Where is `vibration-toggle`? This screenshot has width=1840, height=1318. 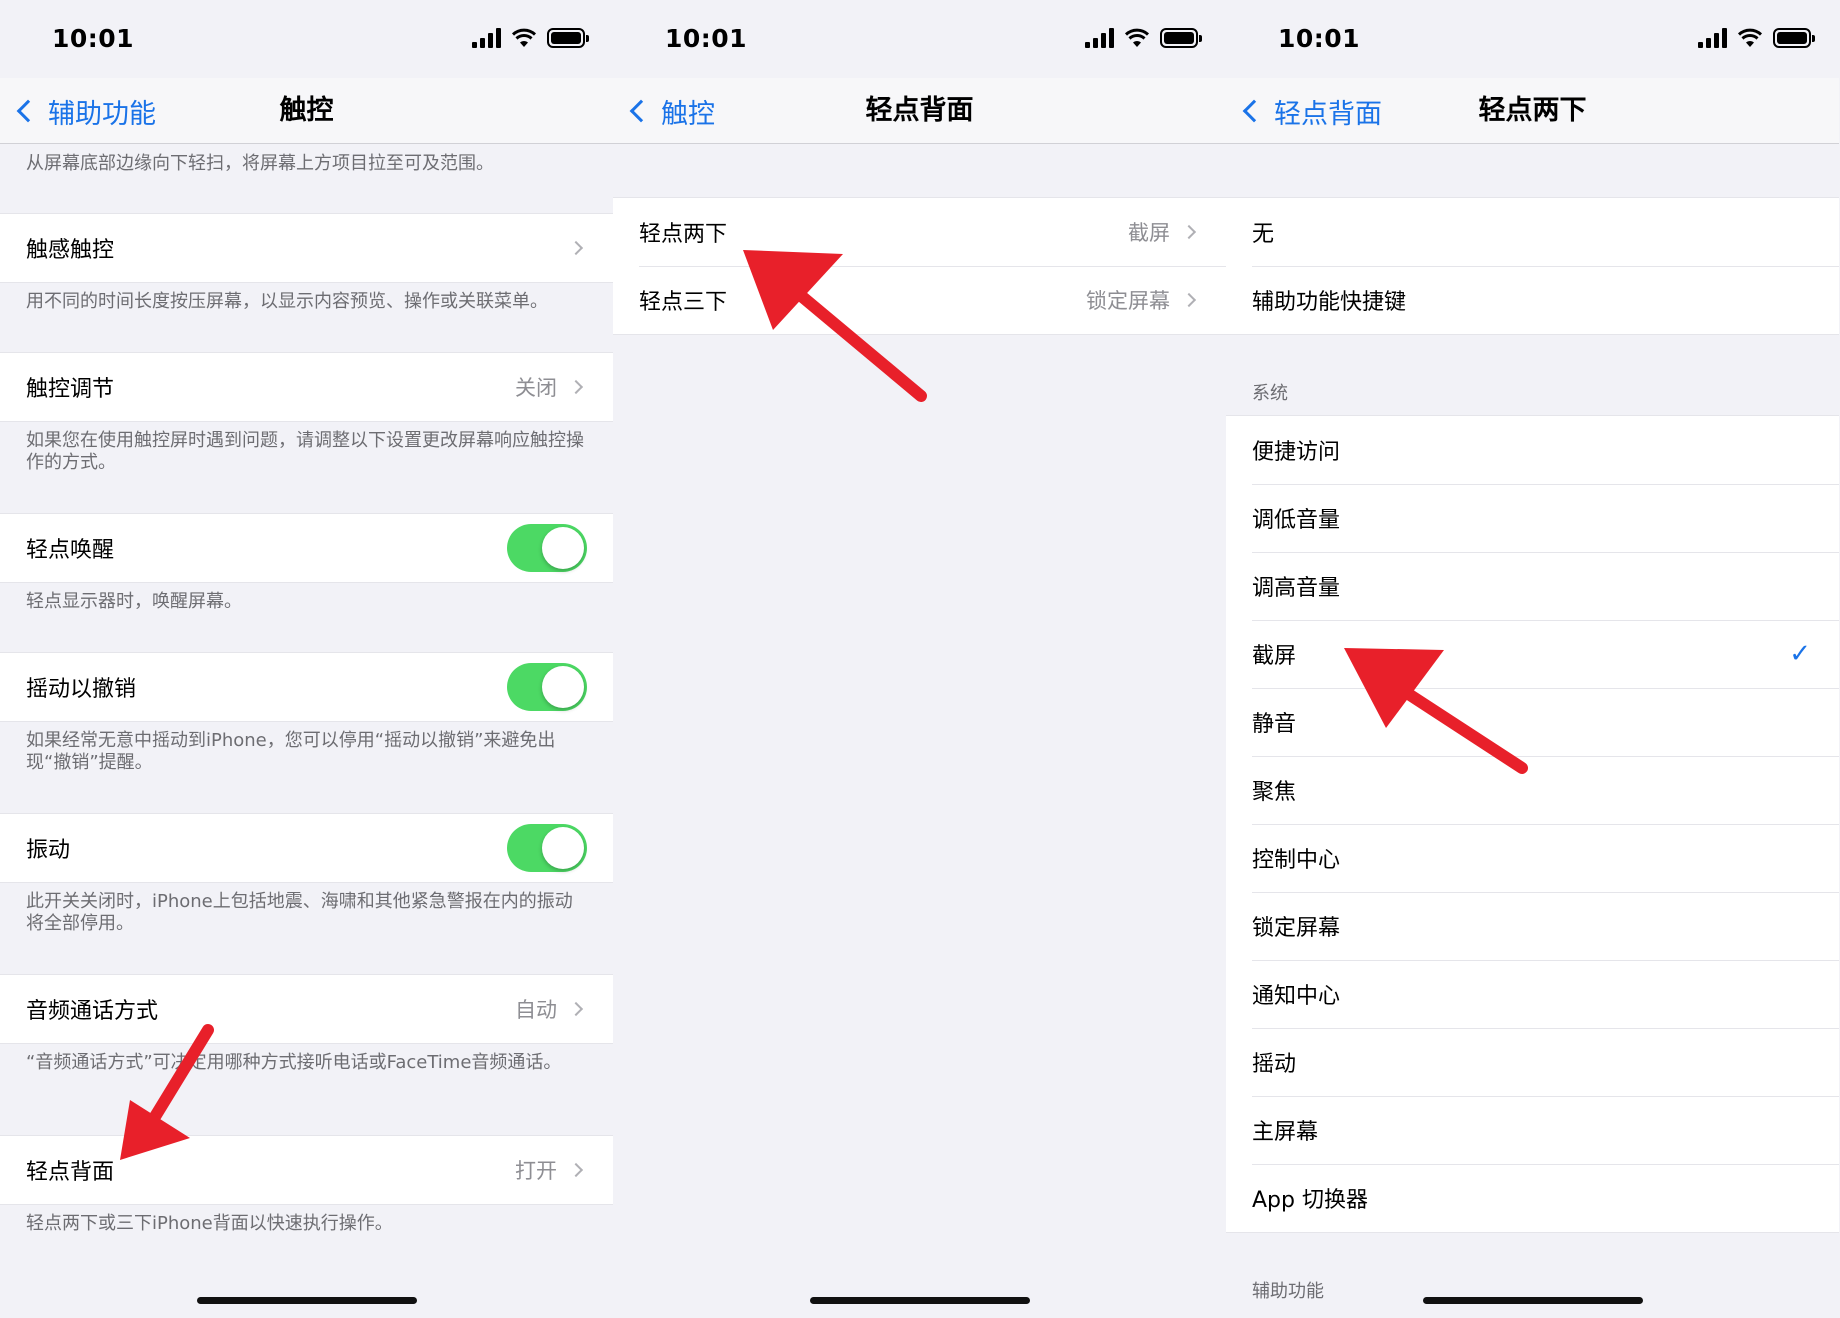
vibration-toggle is located at coordinates (547, 848).